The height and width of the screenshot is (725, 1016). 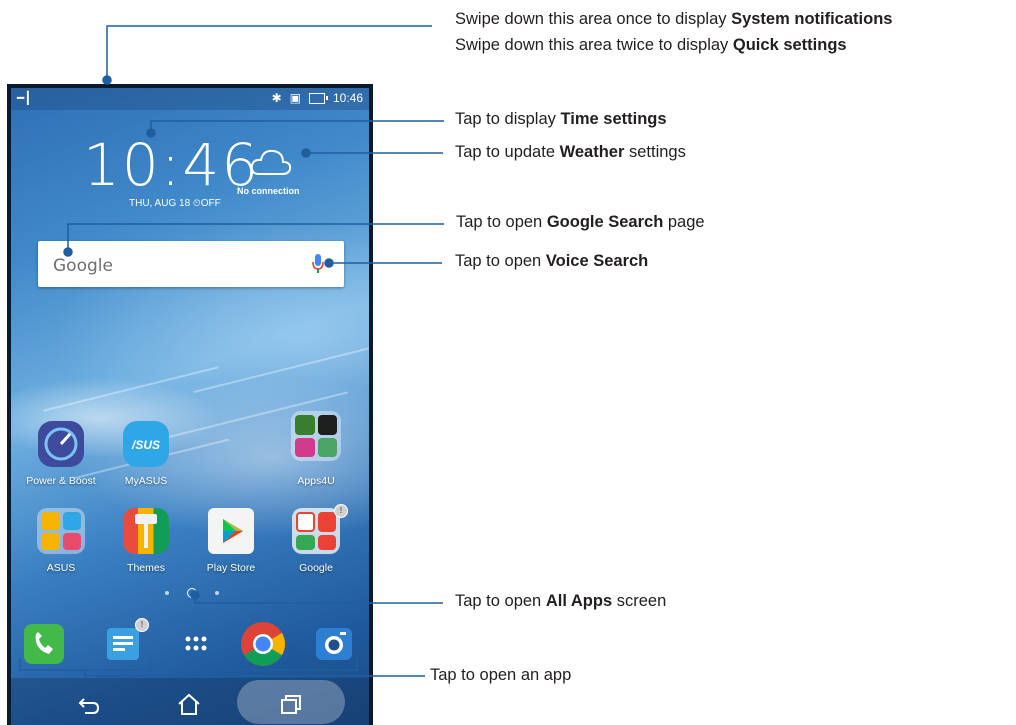 What do you see at coordinates (655, 152) in the screenshot?
I see `callout-text: settings` at bounding box center [655, 152].